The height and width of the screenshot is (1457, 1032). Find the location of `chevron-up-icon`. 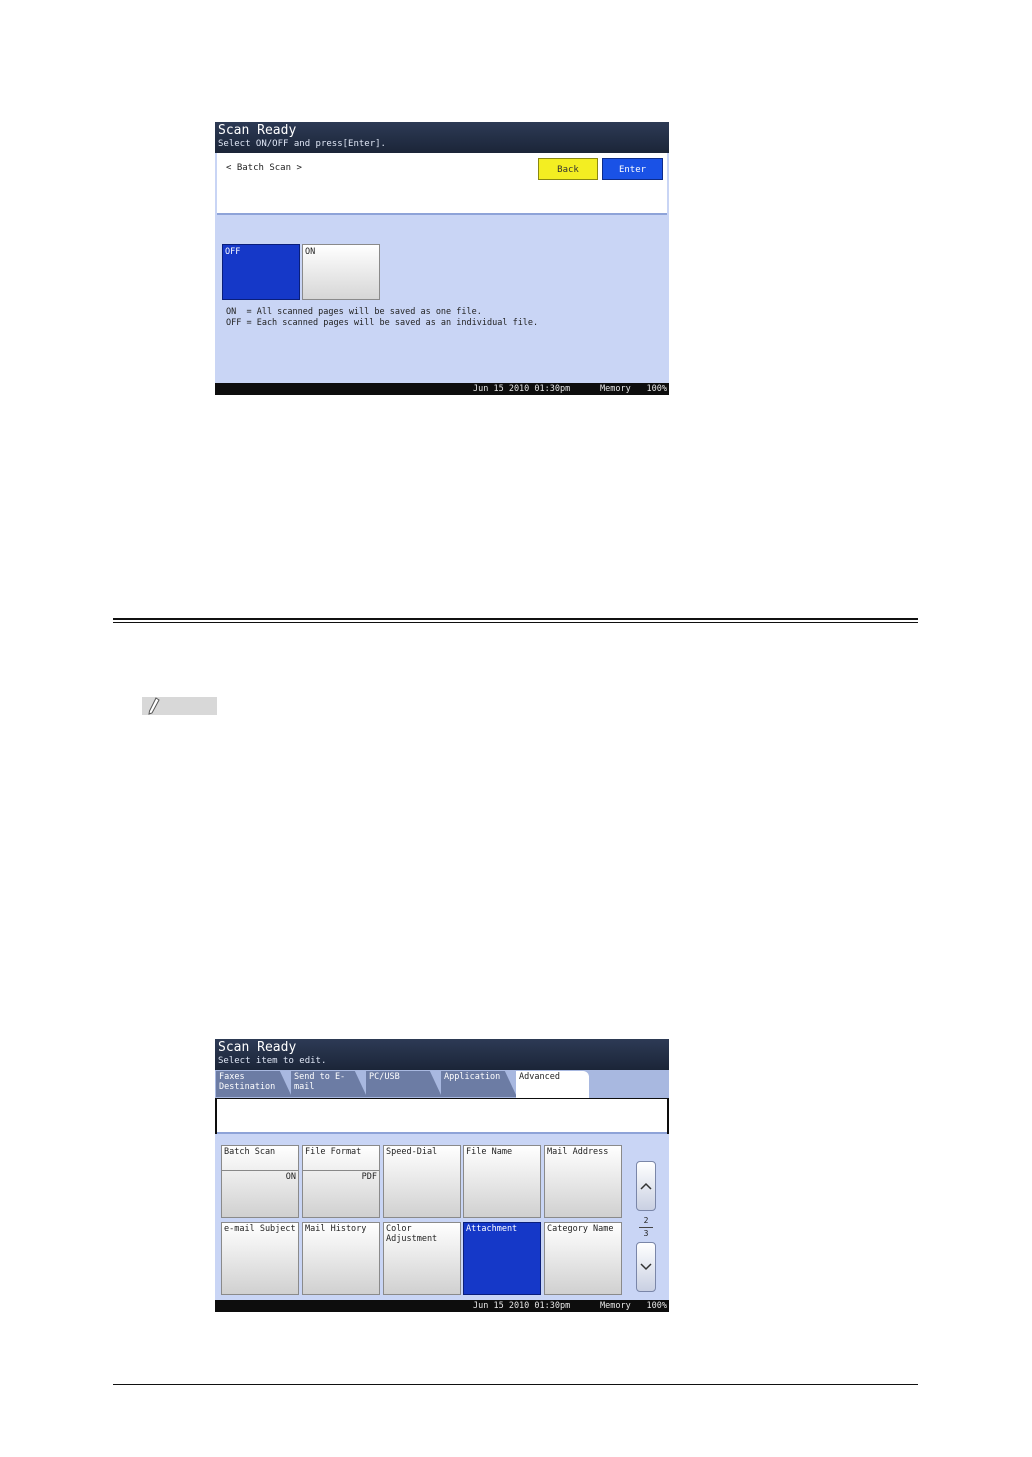

chevron-up-icon is located at coordinates (646, 1186).